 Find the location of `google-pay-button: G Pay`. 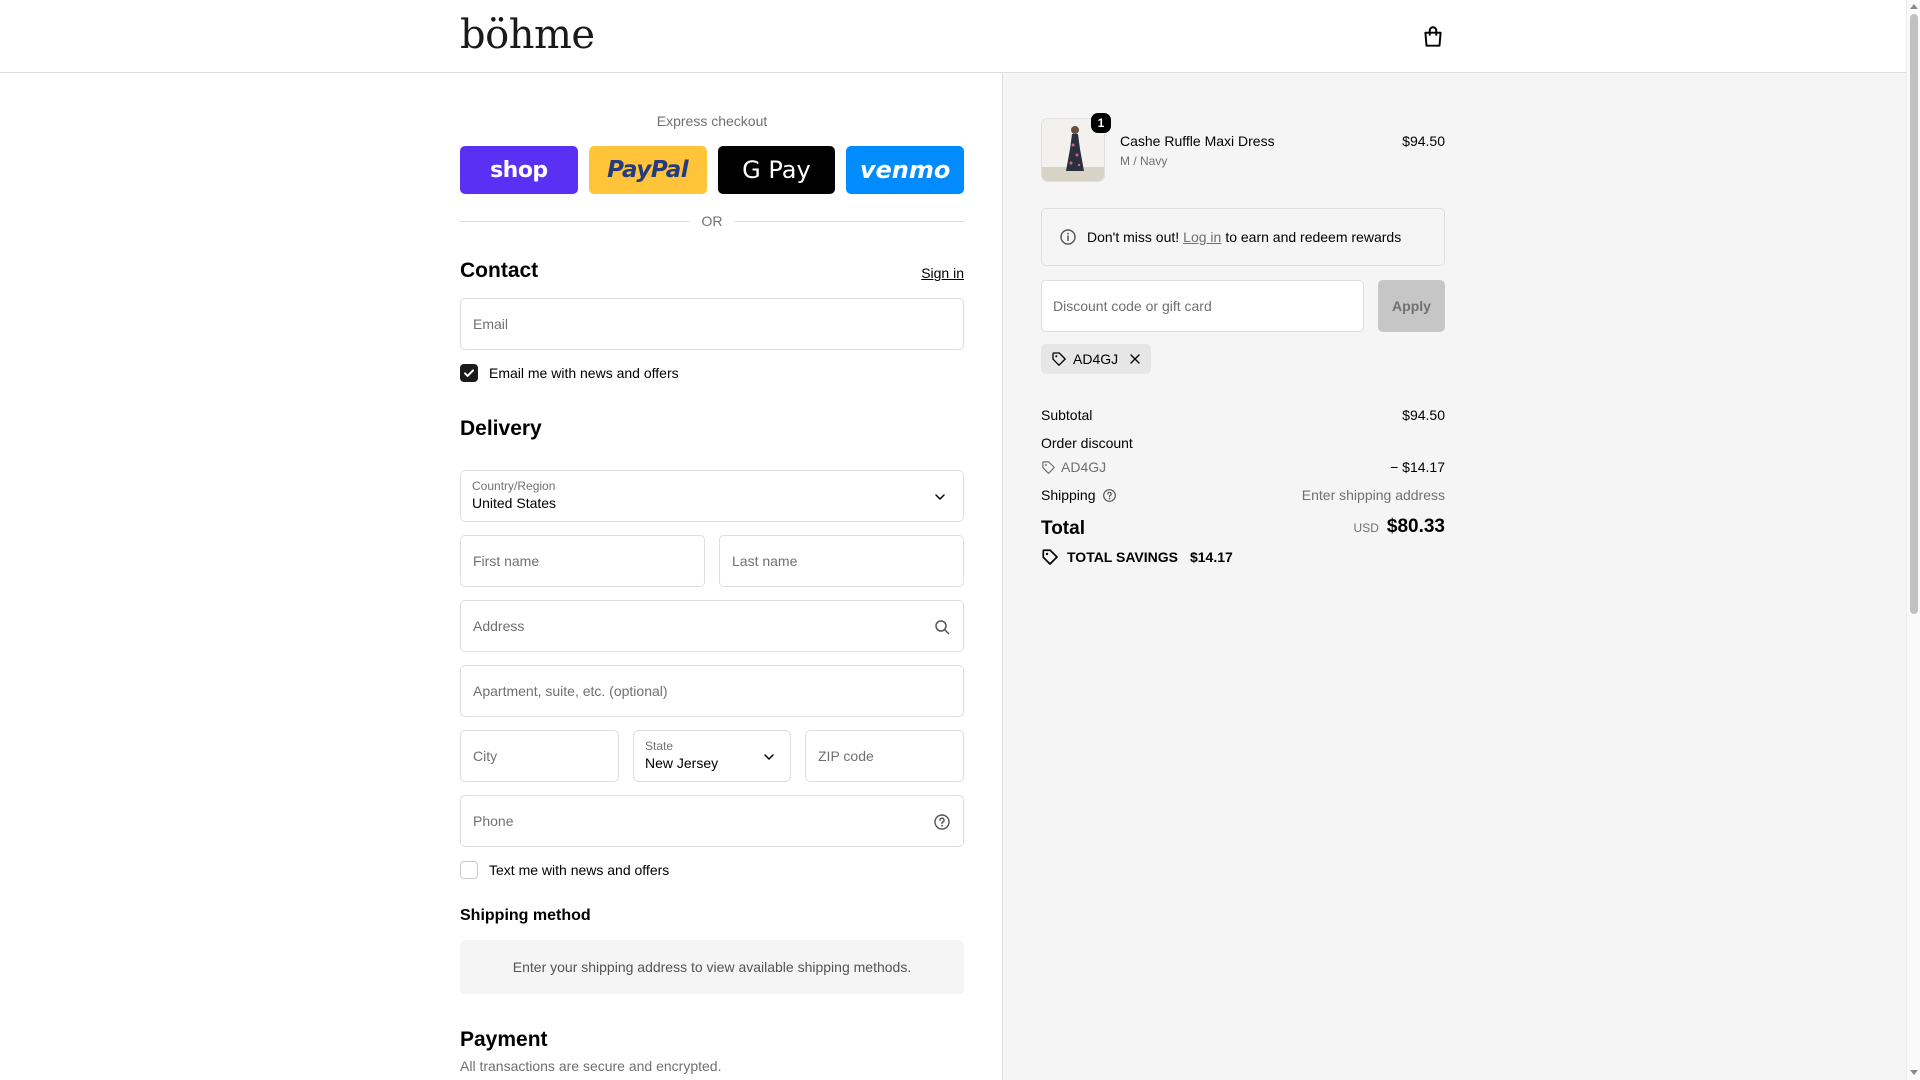

google-pay-button: G Pay is located at coordinates (776, 170).